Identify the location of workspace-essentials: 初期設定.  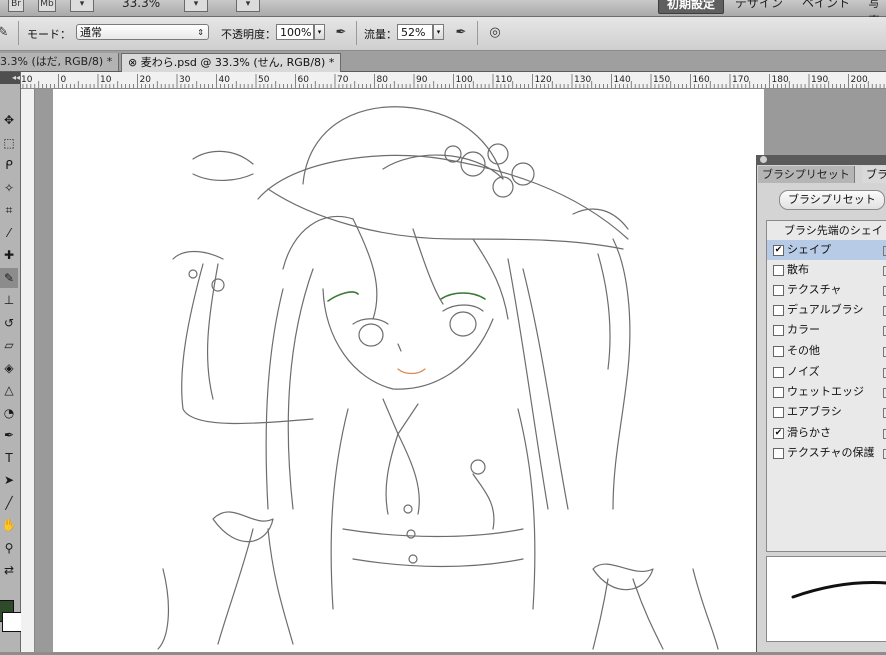
(691, 7).